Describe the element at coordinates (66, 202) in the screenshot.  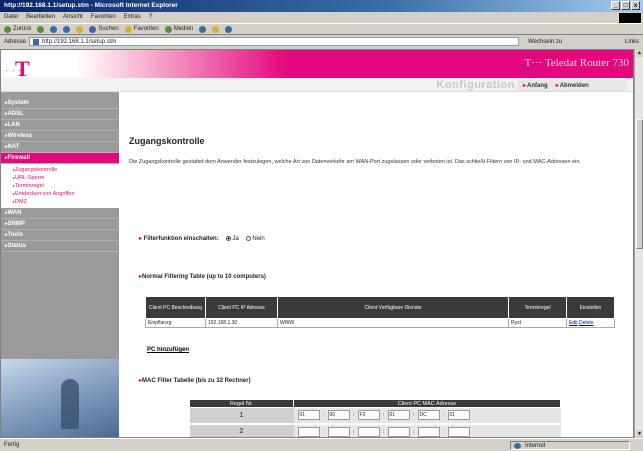
I see `subnav-dmz: DMZ` at that location.